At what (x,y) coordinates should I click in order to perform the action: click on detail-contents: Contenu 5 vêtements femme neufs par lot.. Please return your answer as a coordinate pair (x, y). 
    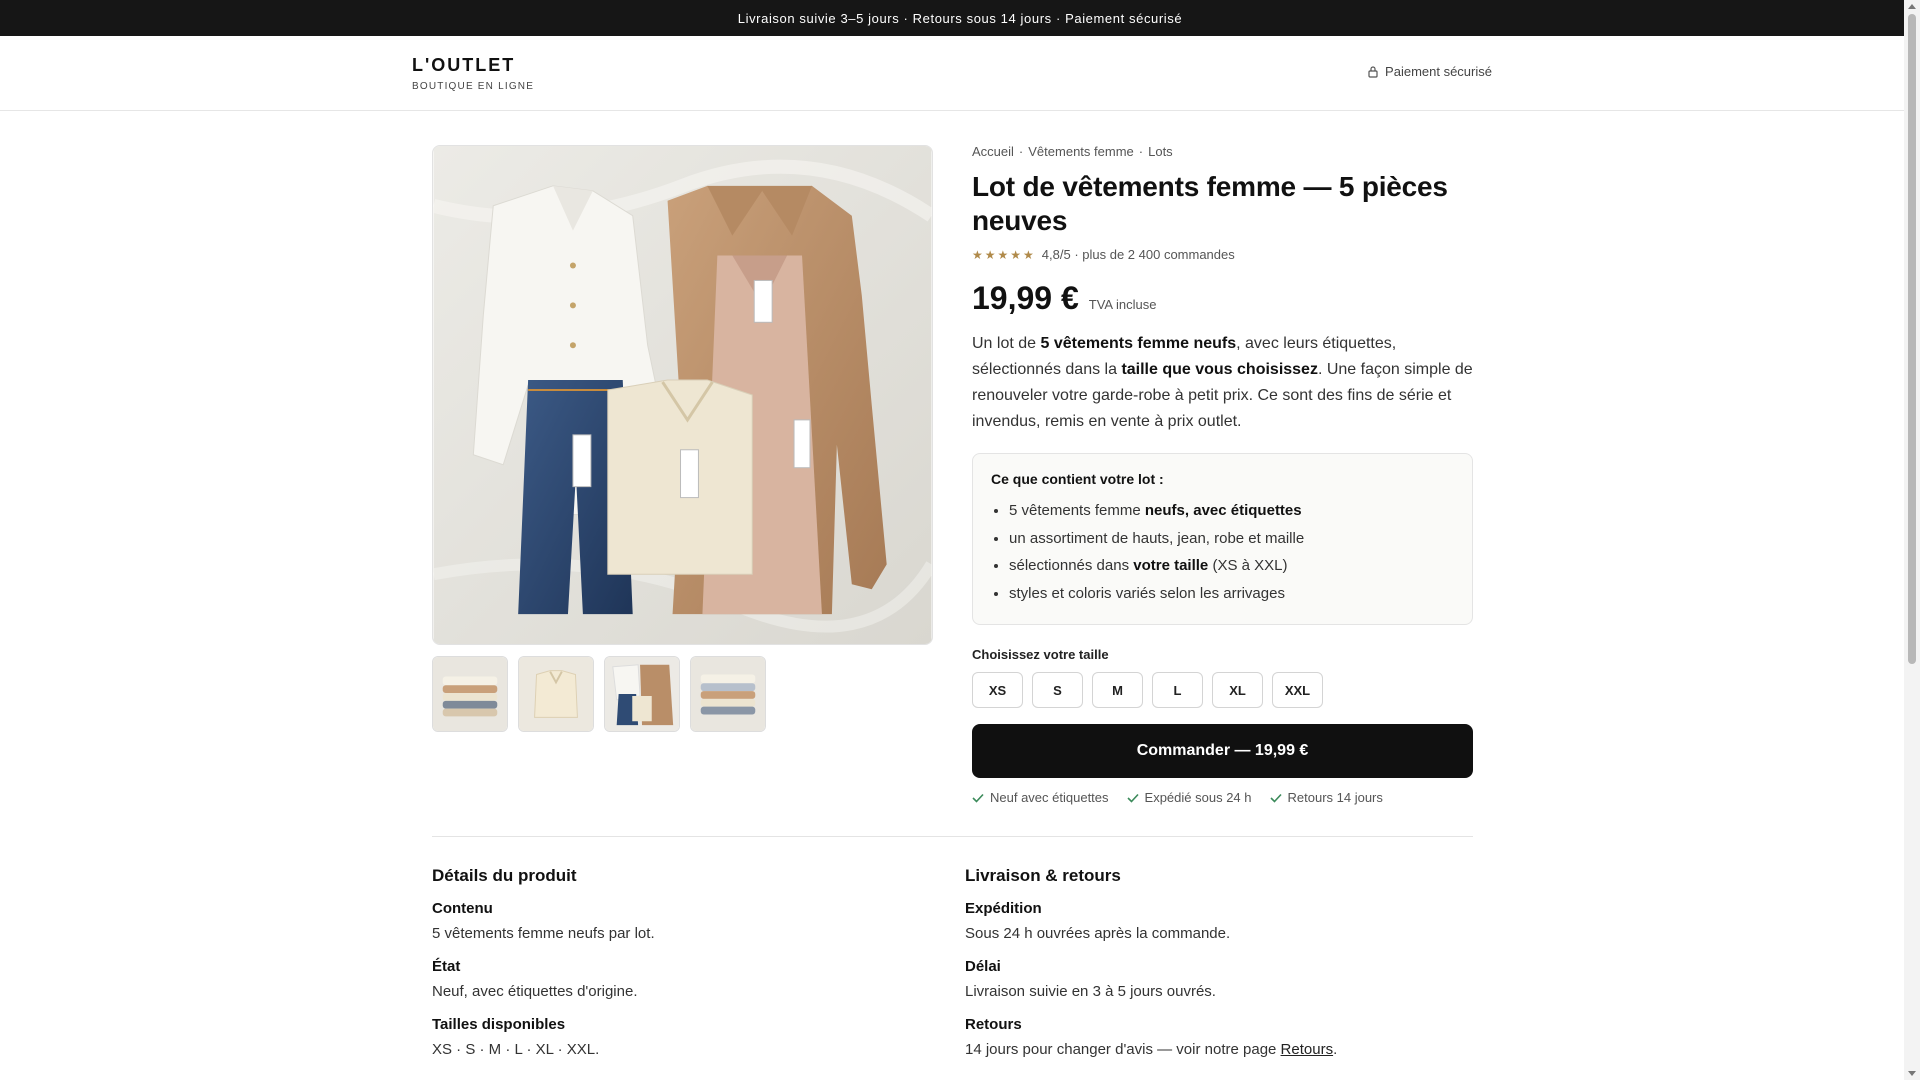
    Looking at the image, I should click on (672, 921).